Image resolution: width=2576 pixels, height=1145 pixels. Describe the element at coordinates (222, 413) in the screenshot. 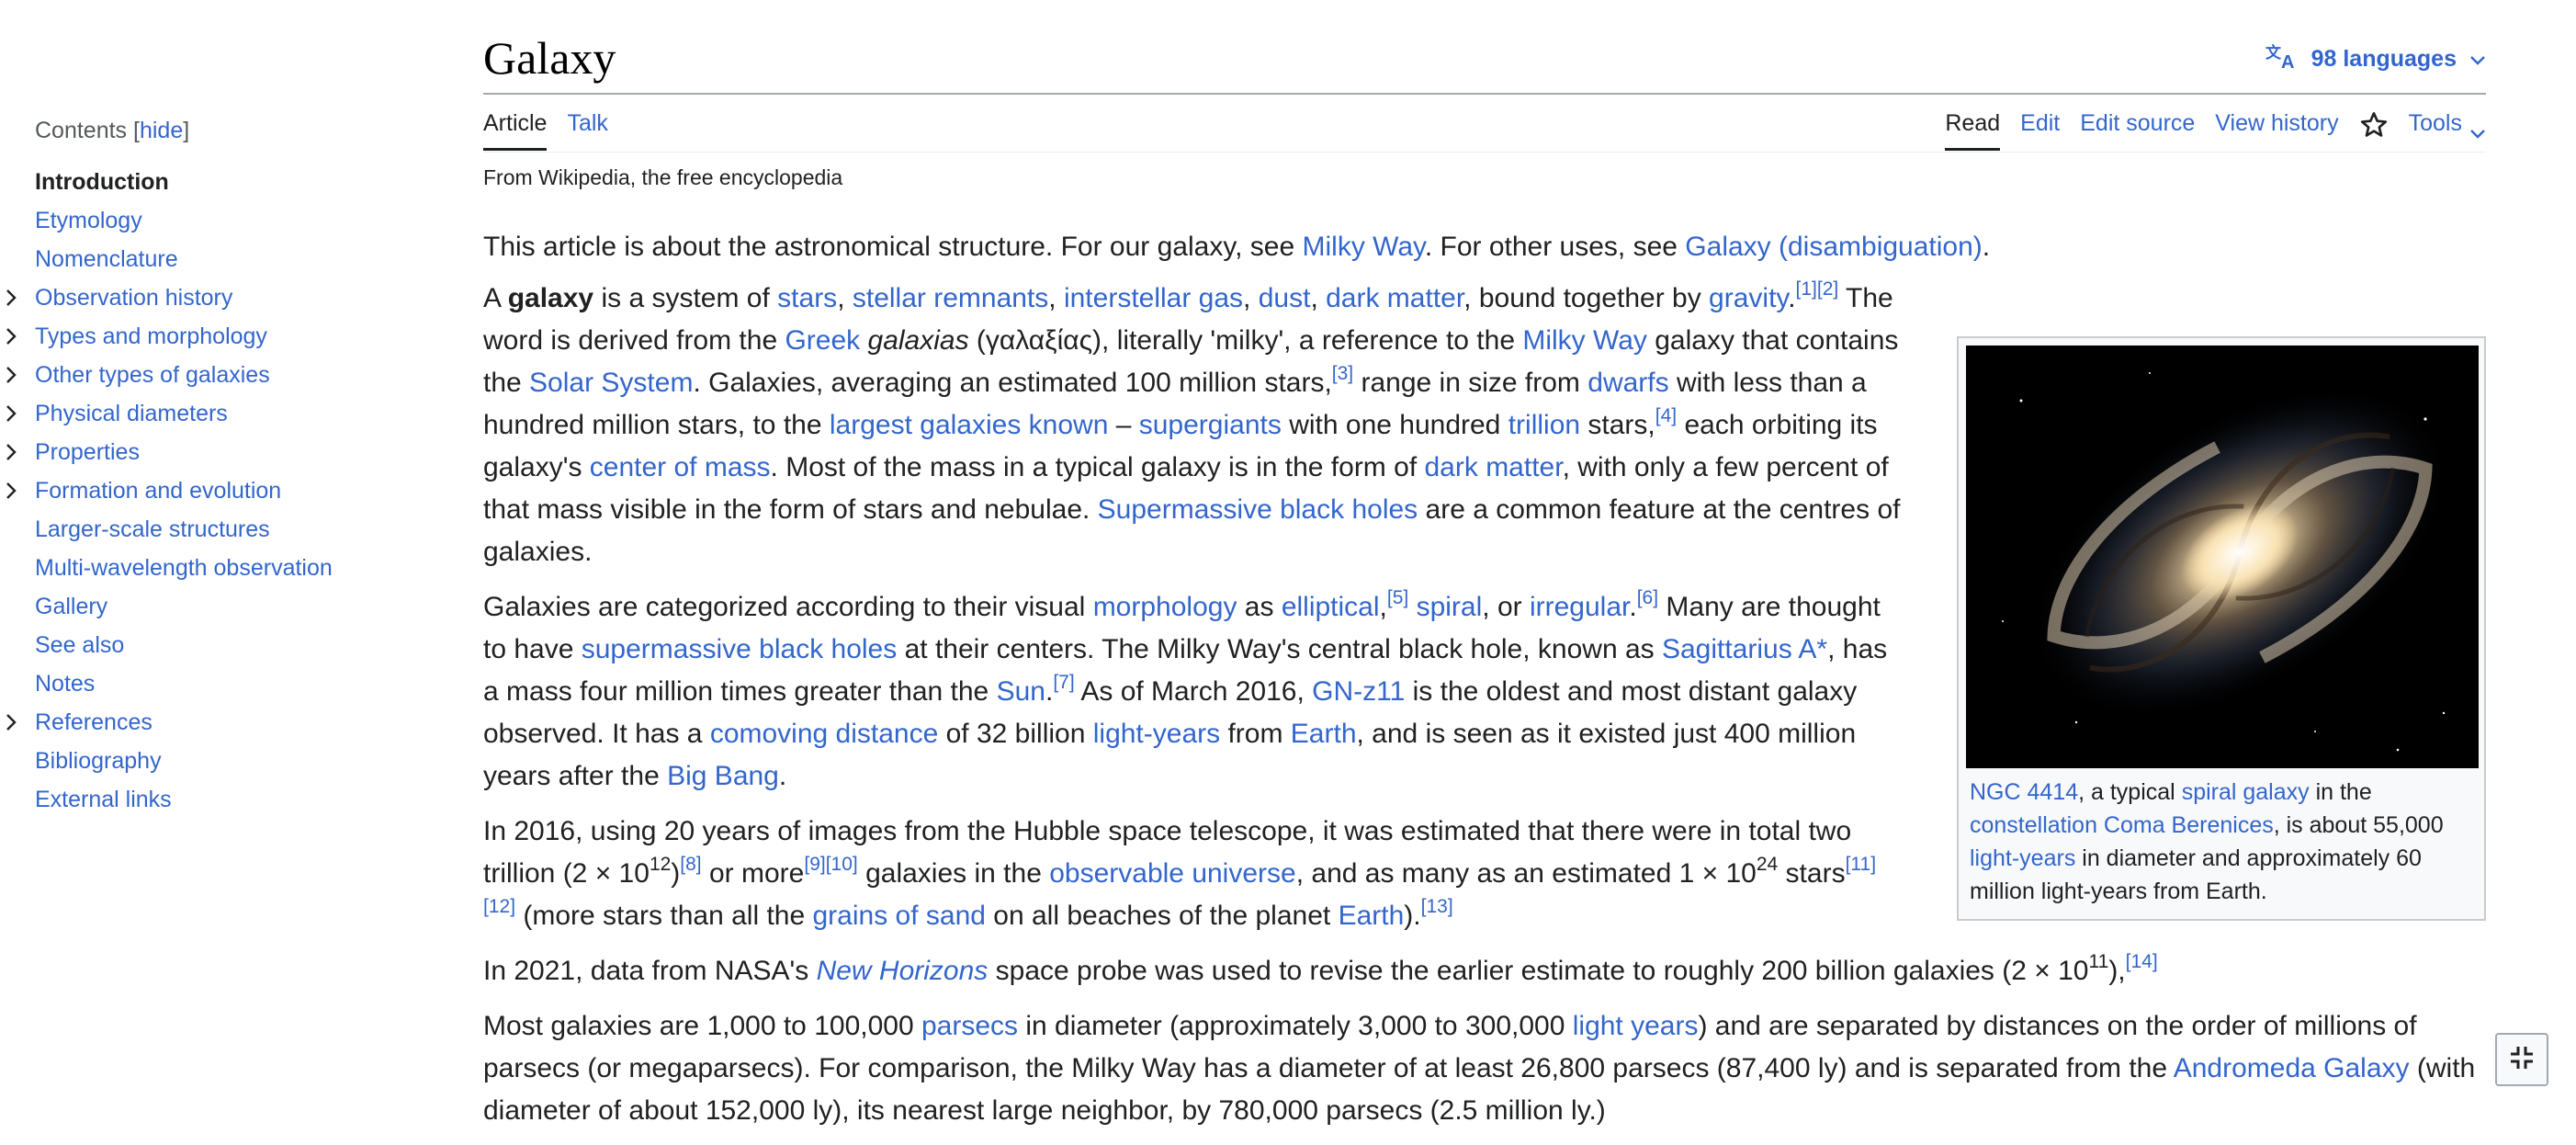

I see `toc-item: Physical diameters` at that location.